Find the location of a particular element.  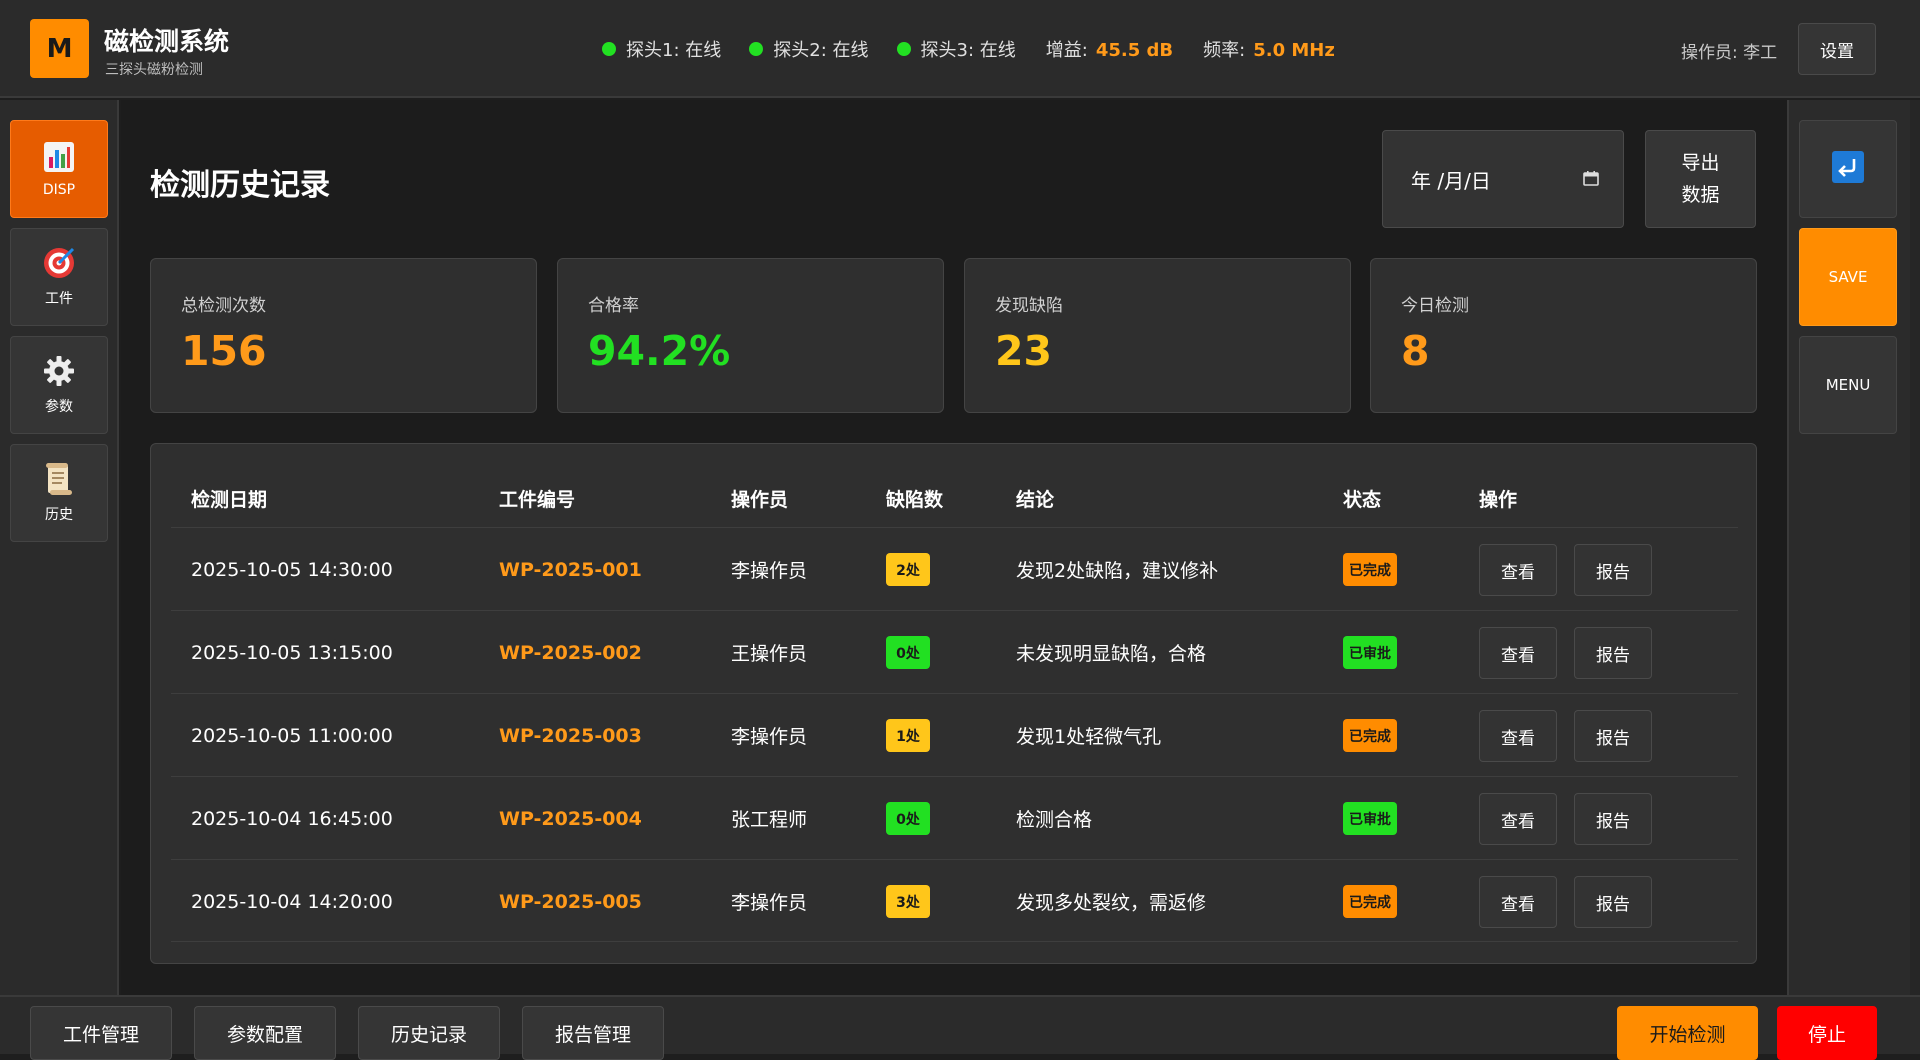

cell-date: 2025-10-04 16:45:00 is located at coordinates (292, 818).